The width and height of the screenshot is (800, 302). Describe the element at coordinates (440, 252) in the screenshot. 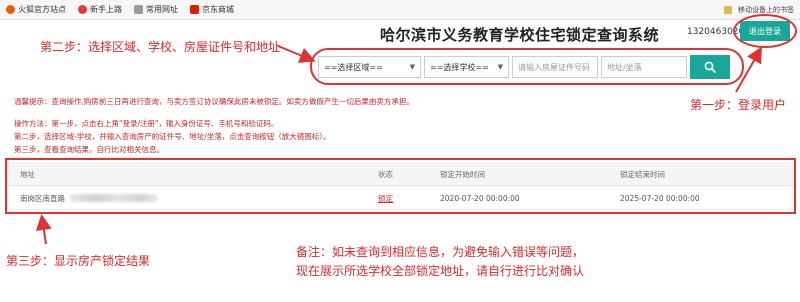

I see `annotation-note-line1: 备注：如未查询到相应信息，为避免输入错误等问题，` at that location.